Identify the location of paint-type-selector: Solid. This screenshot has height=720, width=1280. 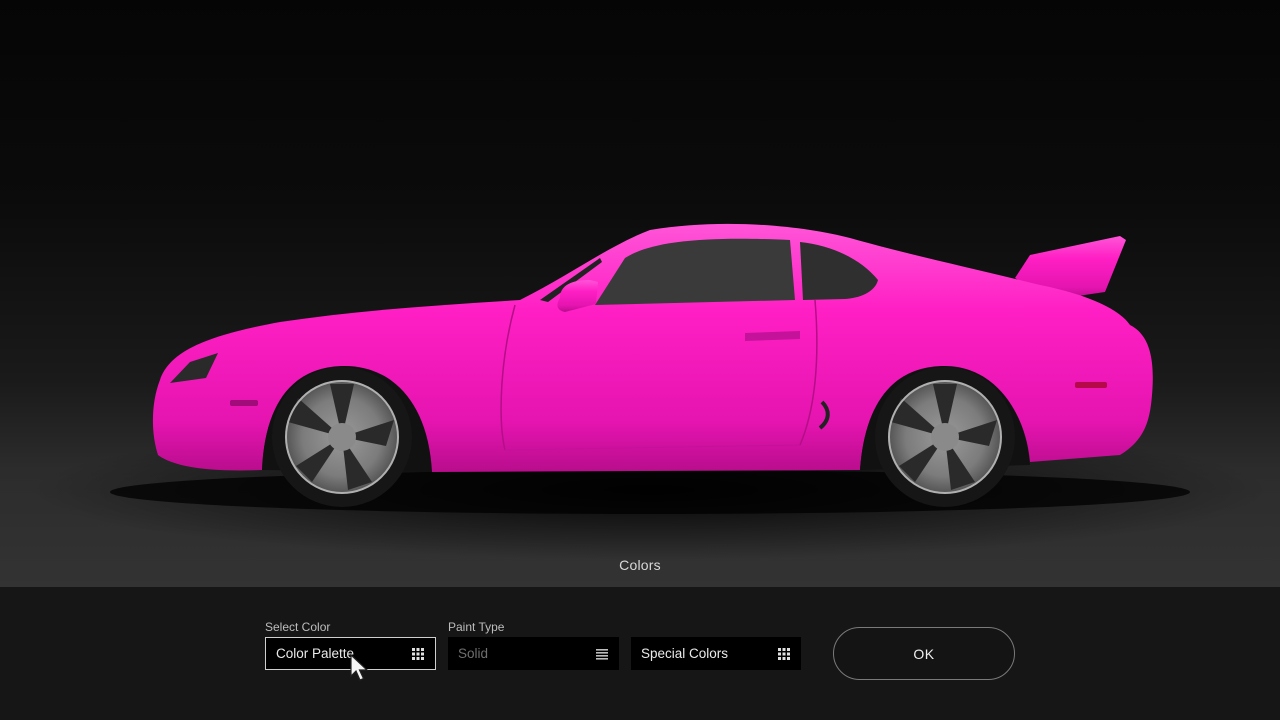
(533, 653).